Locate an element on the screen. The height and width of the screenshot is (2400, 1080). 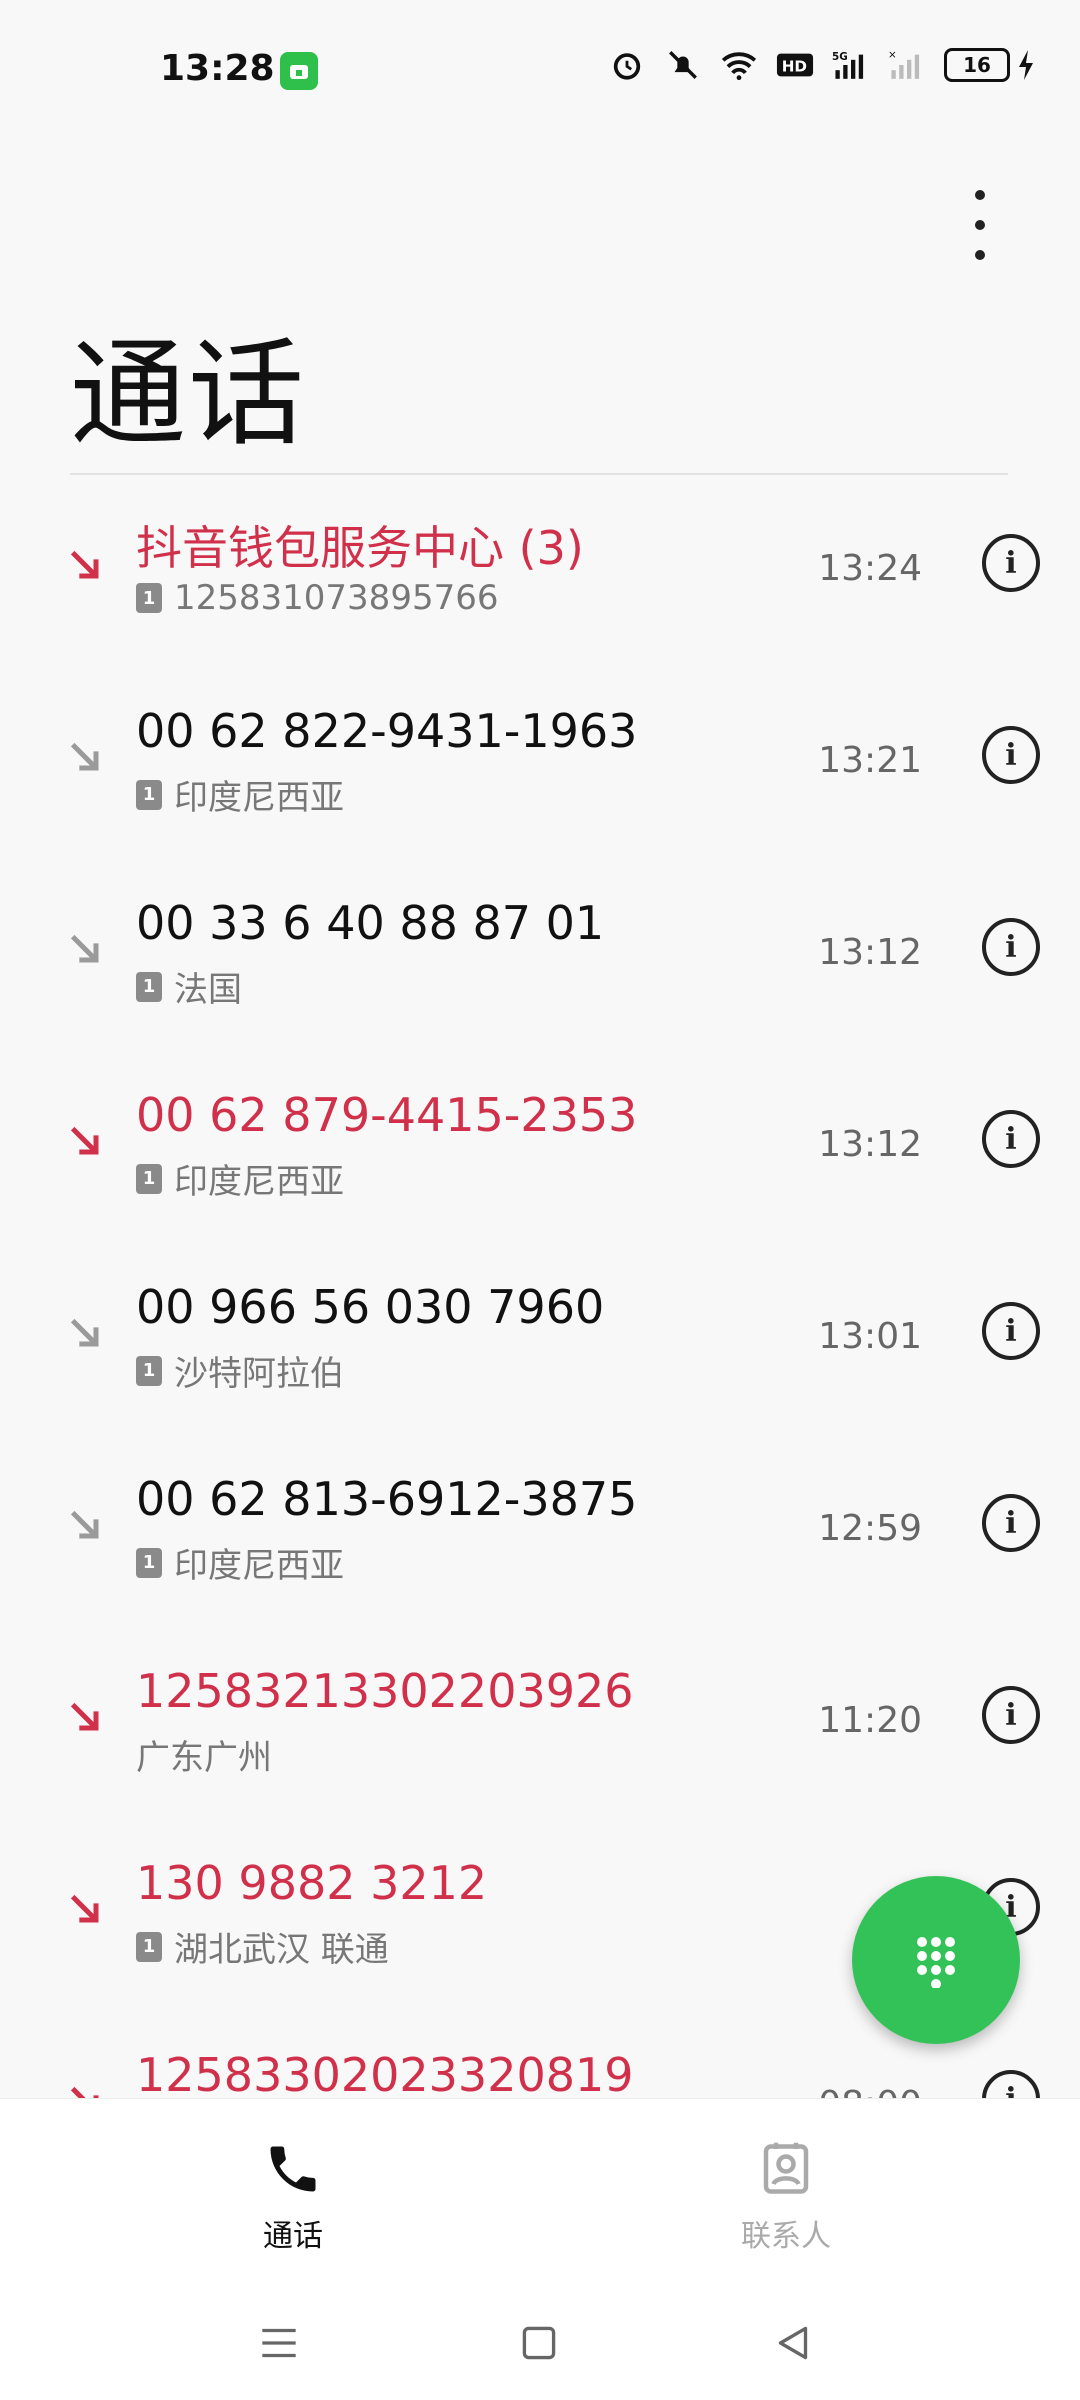
home-nav-button is located at coordinates (539, 2343).